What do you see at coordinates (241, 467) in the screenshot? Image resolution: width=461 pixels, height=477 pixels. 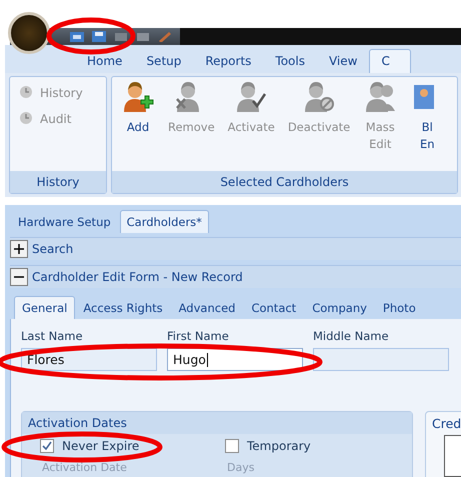 I see `field-label: Days` at bounding box center [241, 467].